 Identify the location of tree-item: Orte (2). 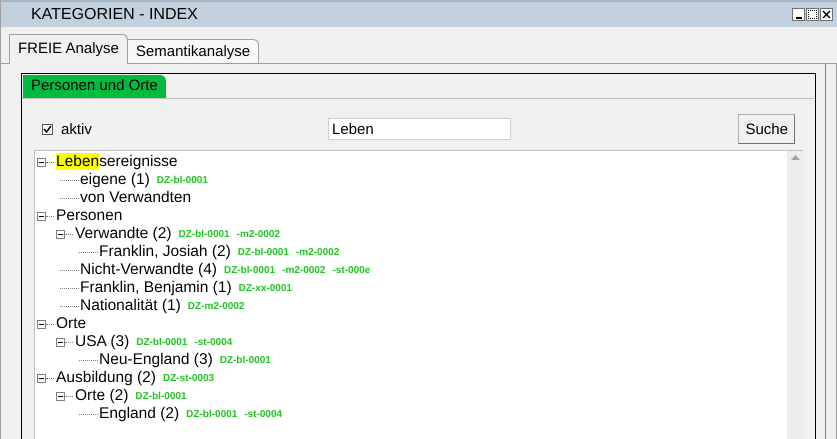
(101, 396).